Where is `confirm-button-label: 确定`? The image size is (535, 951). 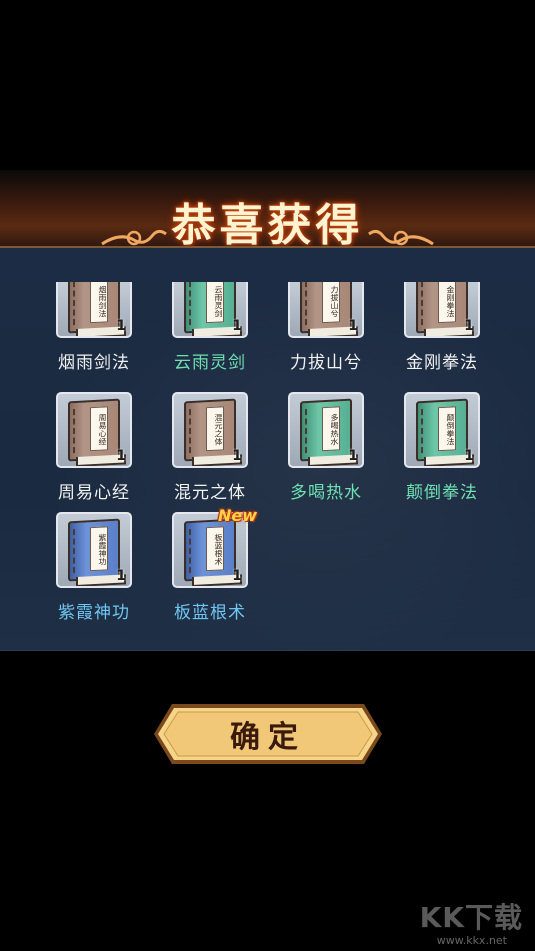 confirm-button-label: 确定 is located at coordinates (268, 737).